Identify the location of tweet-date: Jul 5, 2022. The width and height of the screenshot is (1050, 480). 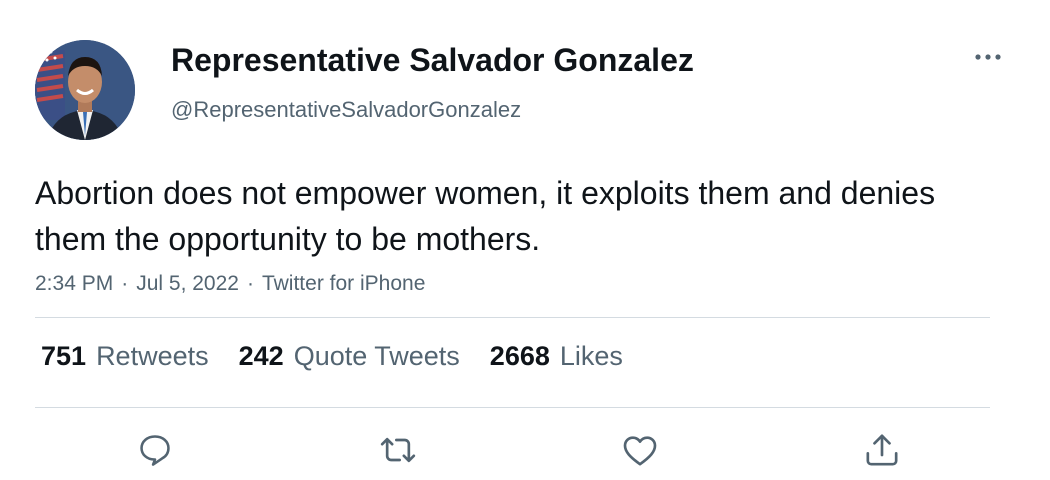
(187, 283).